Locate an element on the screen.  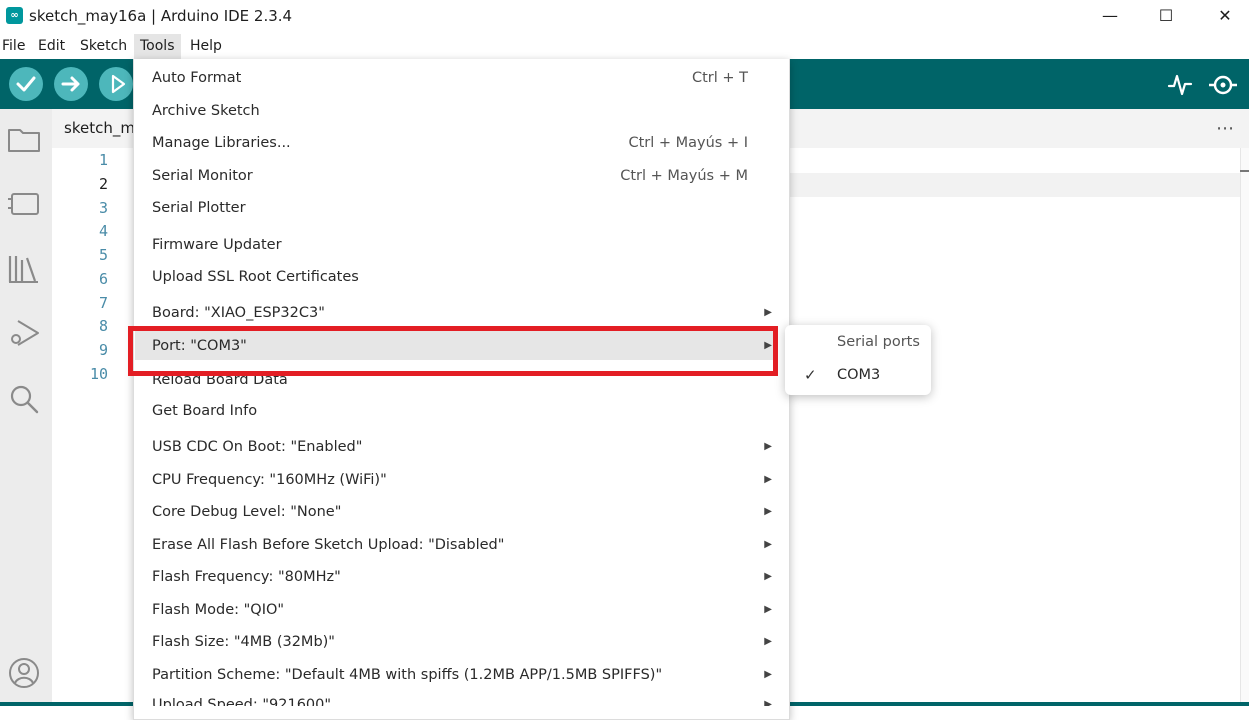
vertical-scrollbar is located at coordinates (1244, 427).